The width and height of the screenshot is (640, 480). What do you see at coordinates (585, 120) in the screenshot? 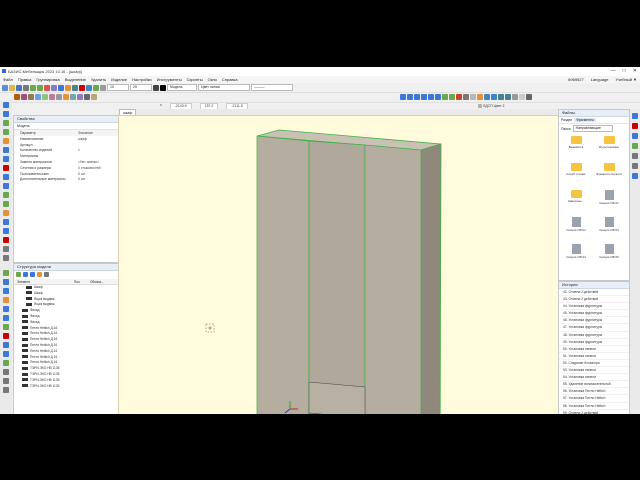
I see `files-tab-fragments: Фрагменты` at bounding box center [585, 120].